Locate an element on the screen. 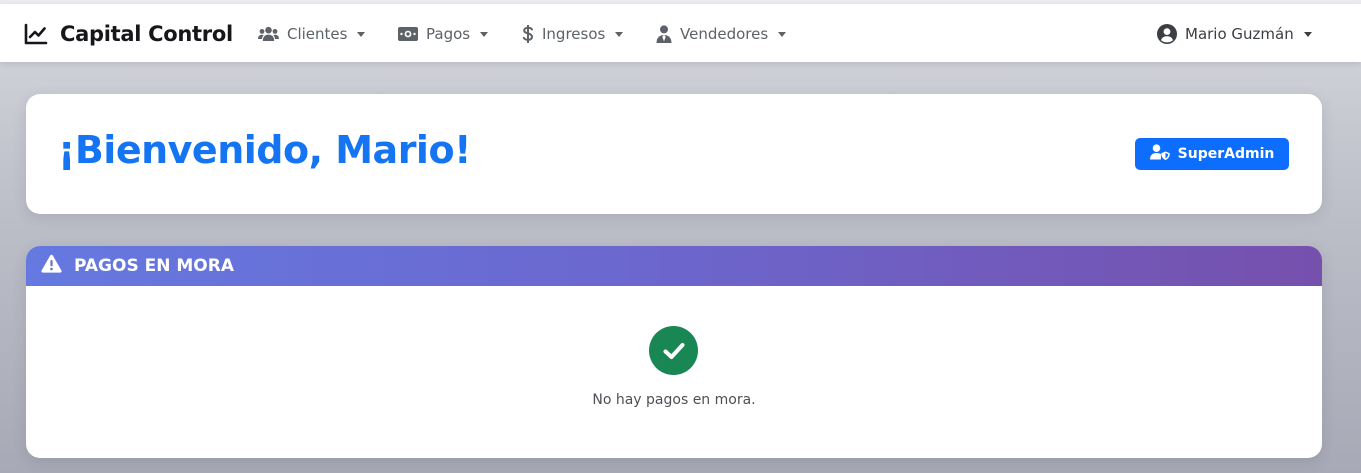 This screenshot has width=1361, height=473. user-menu: Mario Guzmán is located at coordinates (1234, 34).